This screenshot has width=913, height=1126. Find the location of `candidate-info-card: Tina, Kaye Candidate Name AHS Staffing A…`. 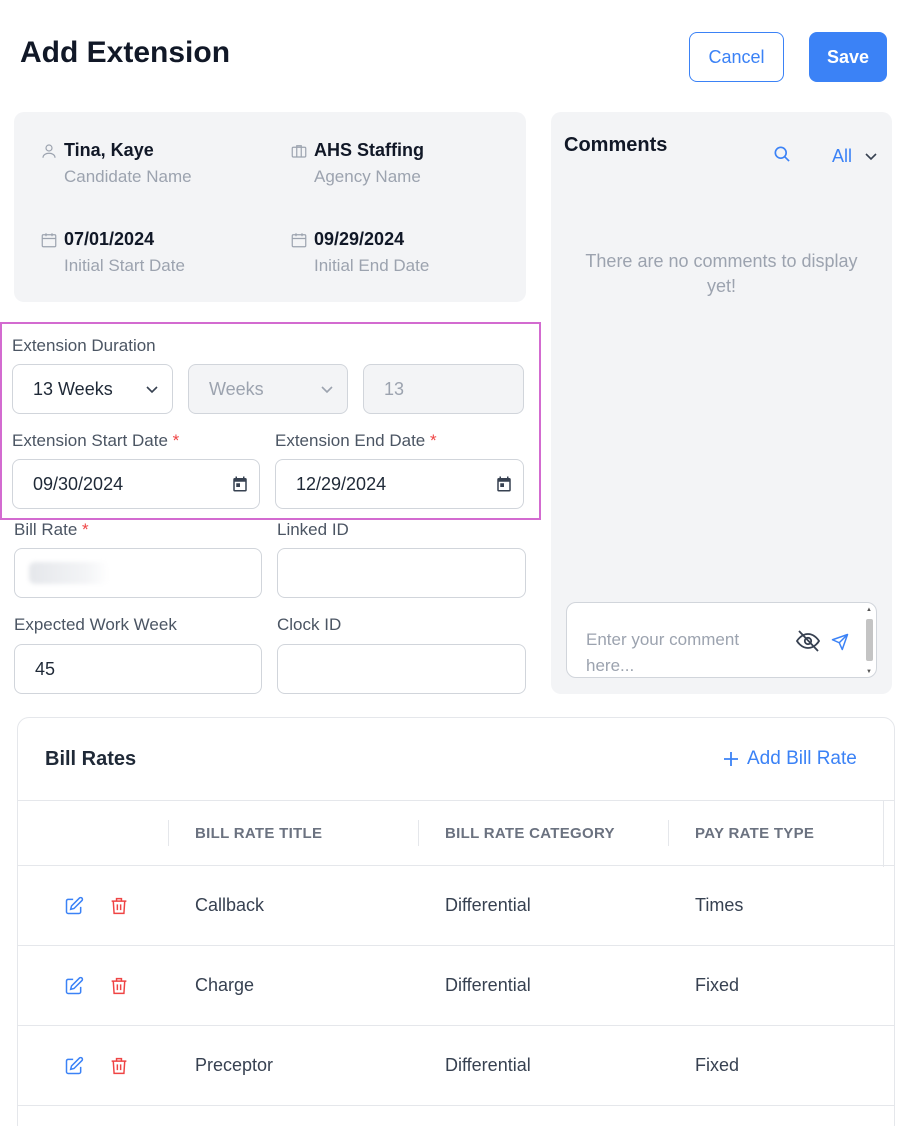

candidate-info-card: Tina, Kaye Candidate Name AHS Staffing A… is located at coordinates (270, 207).